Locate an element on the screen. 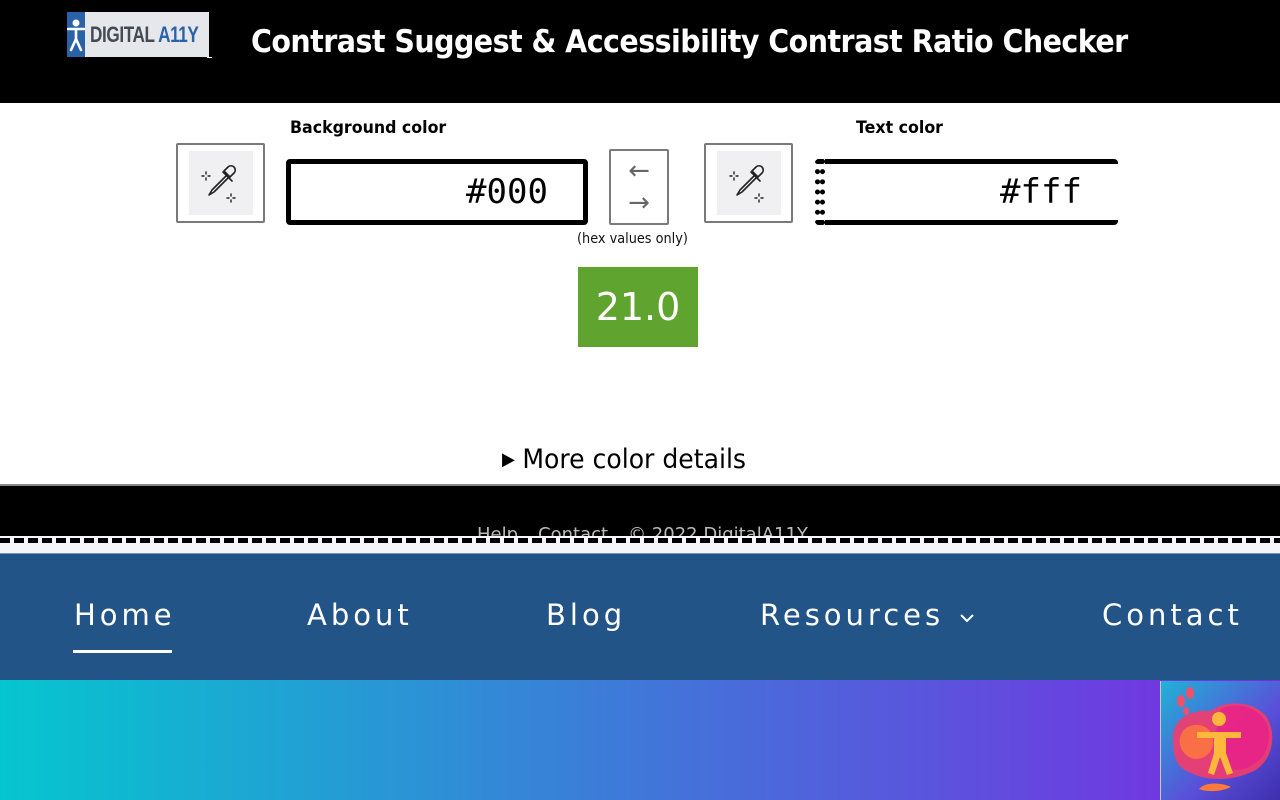 Image resolution: width=1280 pixels, height=800 pixels. nav-active-indicator is located at coordinates (122, 651).